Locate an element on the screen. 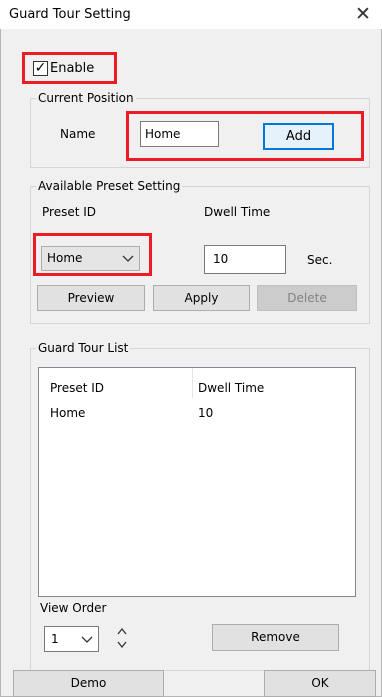 This screenshot has width=382, height=697. delete-button: Delete is located at coordinates (307, 298).